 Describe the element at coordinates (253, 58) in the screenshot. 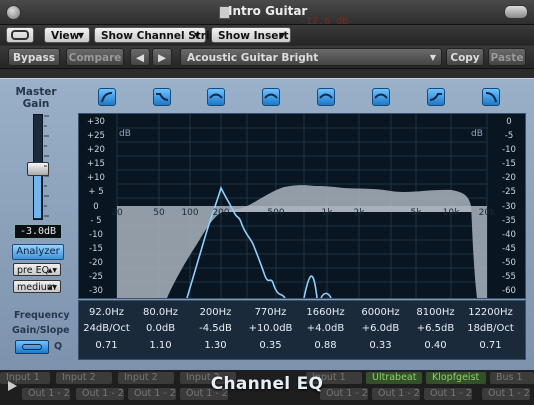

I see `preset-name: Acoustic Guitar Bright` at that location.